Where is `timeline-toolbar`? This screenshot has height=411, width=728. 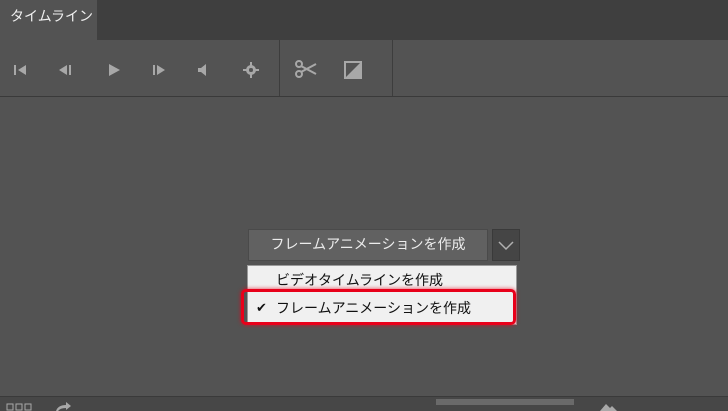
timeline-toolbar is located at coordinates (364, 68).